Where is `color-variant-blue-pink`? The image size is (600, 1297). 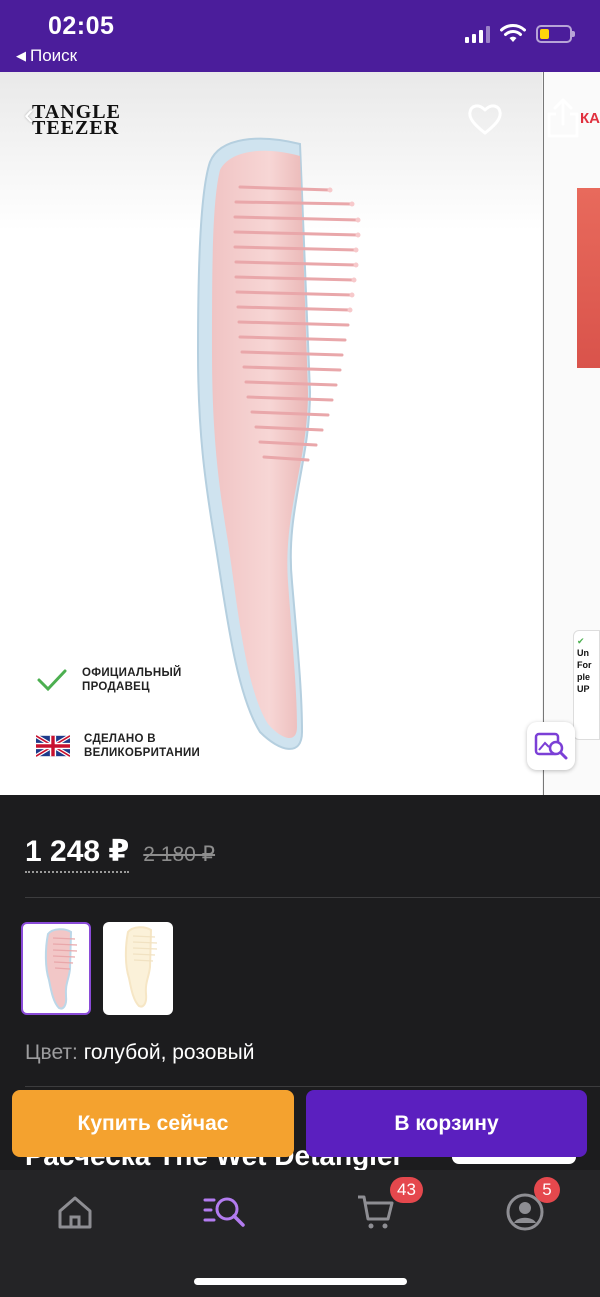 color-variant-blue-pink is located at coordinates (56, 968).